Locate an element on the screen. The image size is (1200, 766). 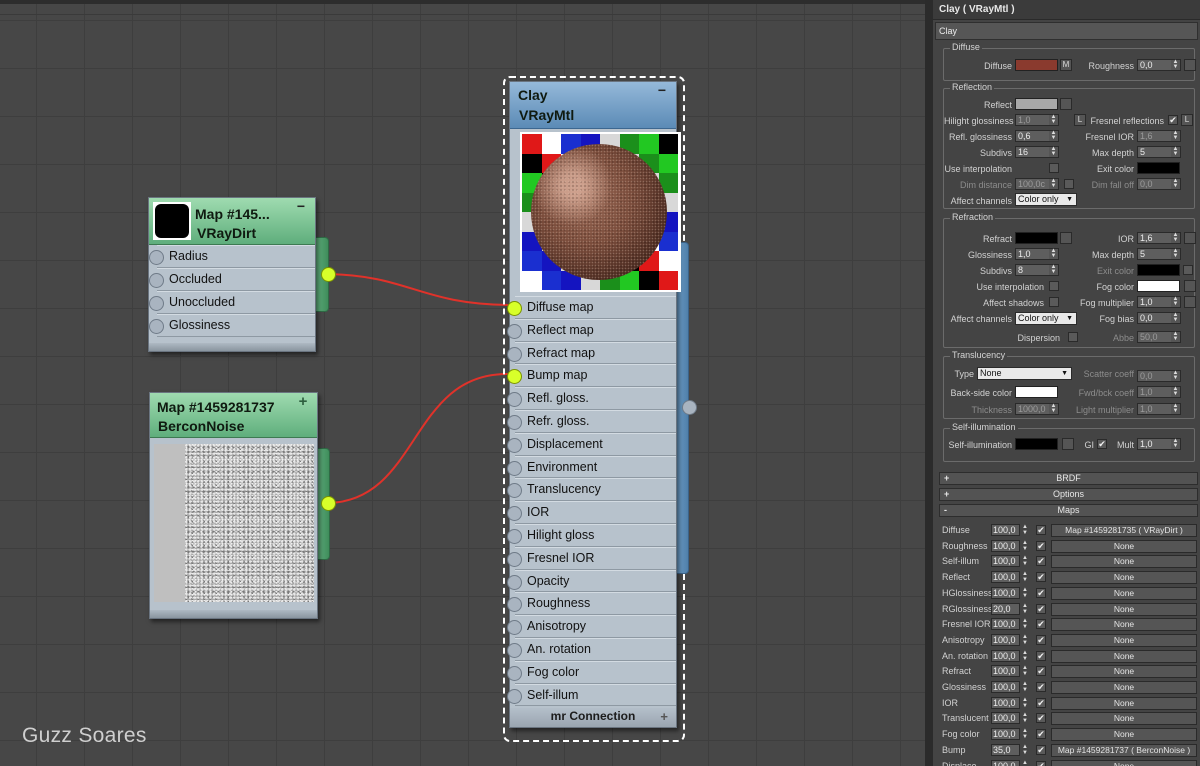
fwd-bck-coeff-spinner: 1,0 ▲ ▼ is located at coordinates (1159, 392).